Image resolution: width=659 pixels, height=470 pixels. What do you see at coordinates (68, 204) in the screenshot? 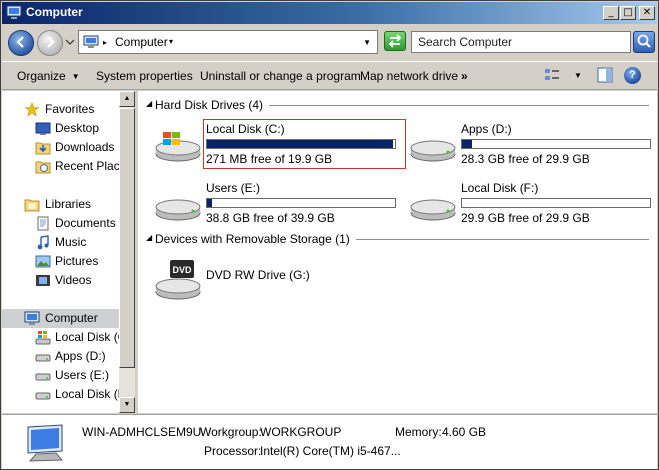
I see `nav-libraries-label: Libraries` at bounding box center [68, 204].